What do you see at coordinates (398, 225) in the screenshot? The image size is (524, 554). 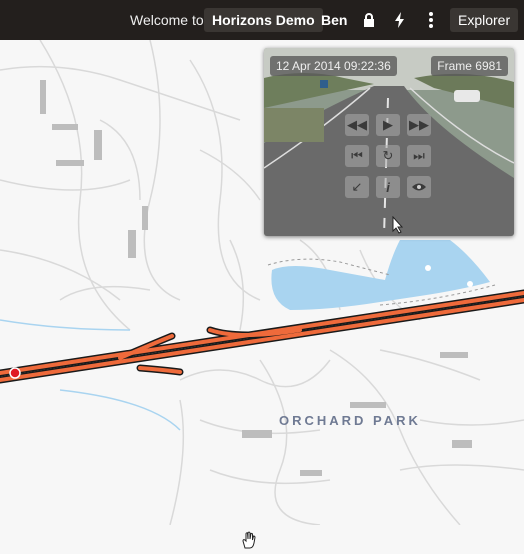 I see `arrow-cursor-icon` at bounding box center [398, 225].